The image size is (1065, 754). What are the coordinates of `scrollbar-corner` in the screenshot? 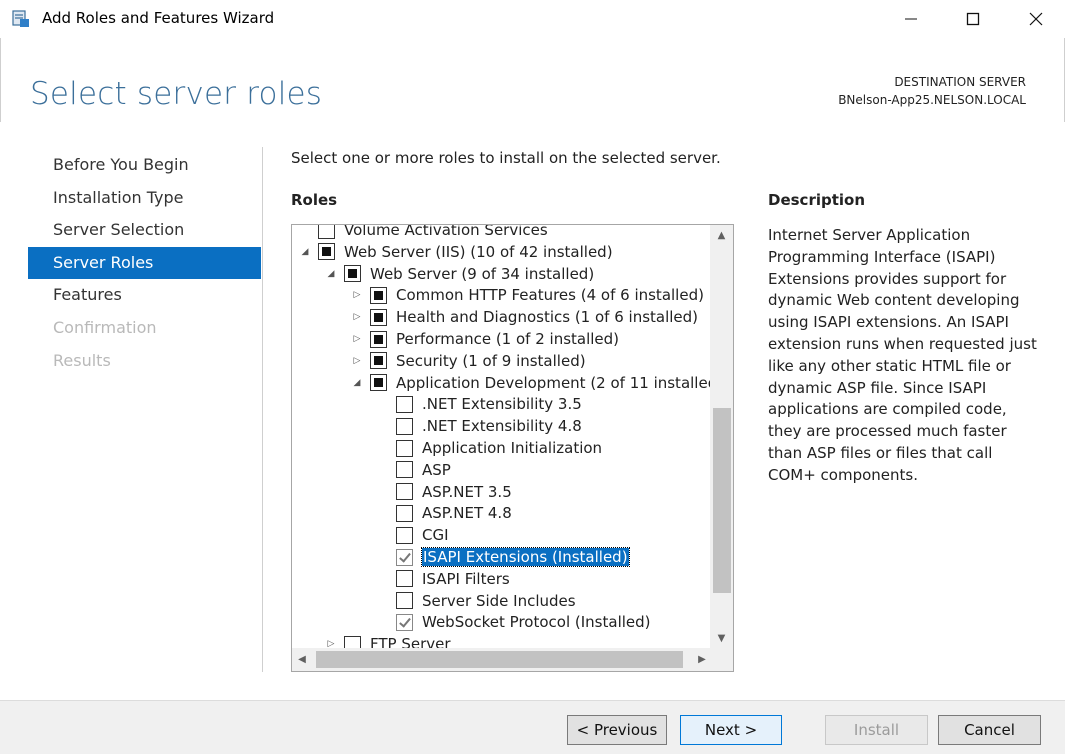 It's located at (721, 659).